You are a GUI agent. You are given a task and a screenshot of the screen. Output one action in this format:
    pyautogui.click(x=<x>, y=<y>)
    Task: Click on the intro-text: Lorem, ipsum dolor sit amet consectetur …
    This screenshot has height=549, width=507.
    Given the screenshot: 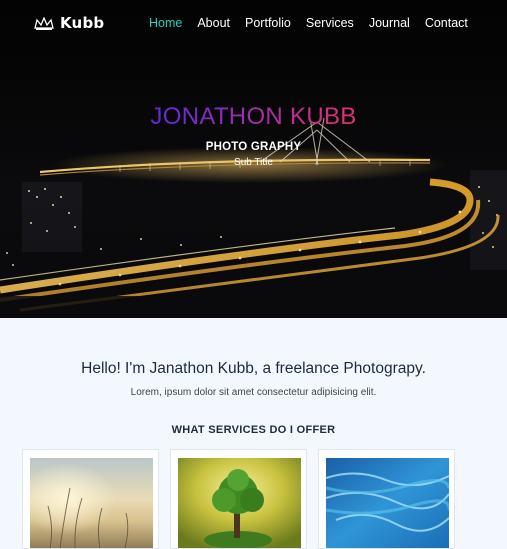 What is the action you would take?
    pyautogui.click(x=253, y=392)
    